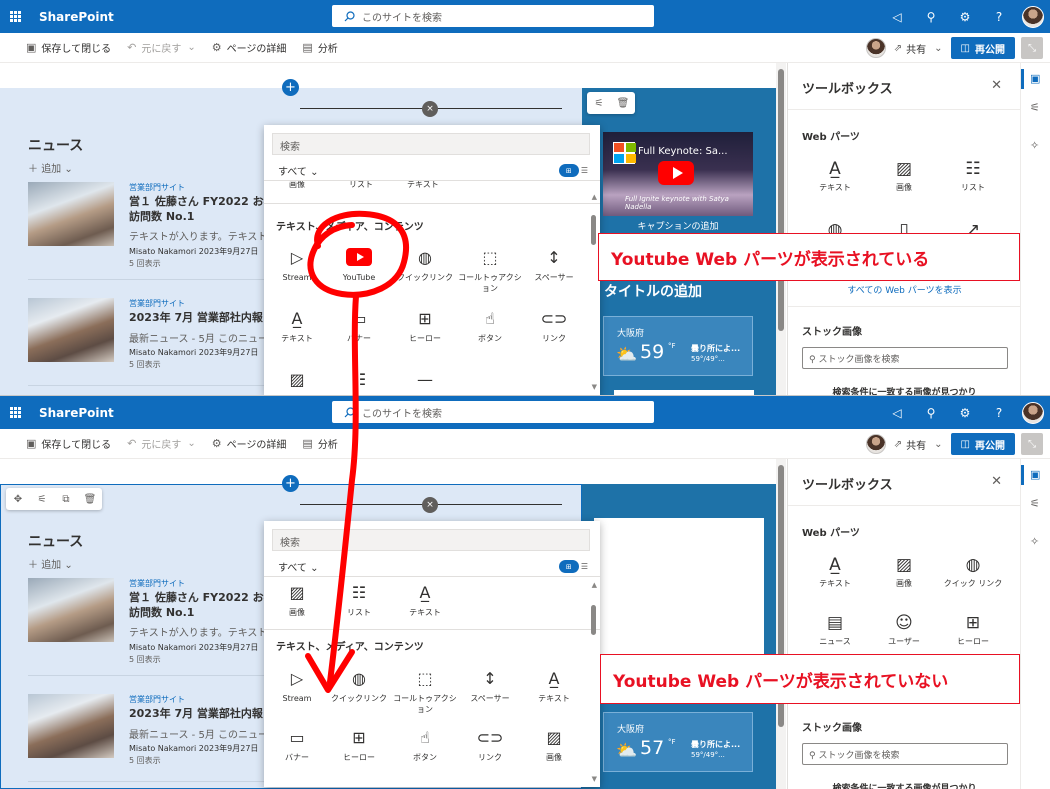  I want to click on stock-search-input: ⚲ ストック画像を検索, so click(905, 754).